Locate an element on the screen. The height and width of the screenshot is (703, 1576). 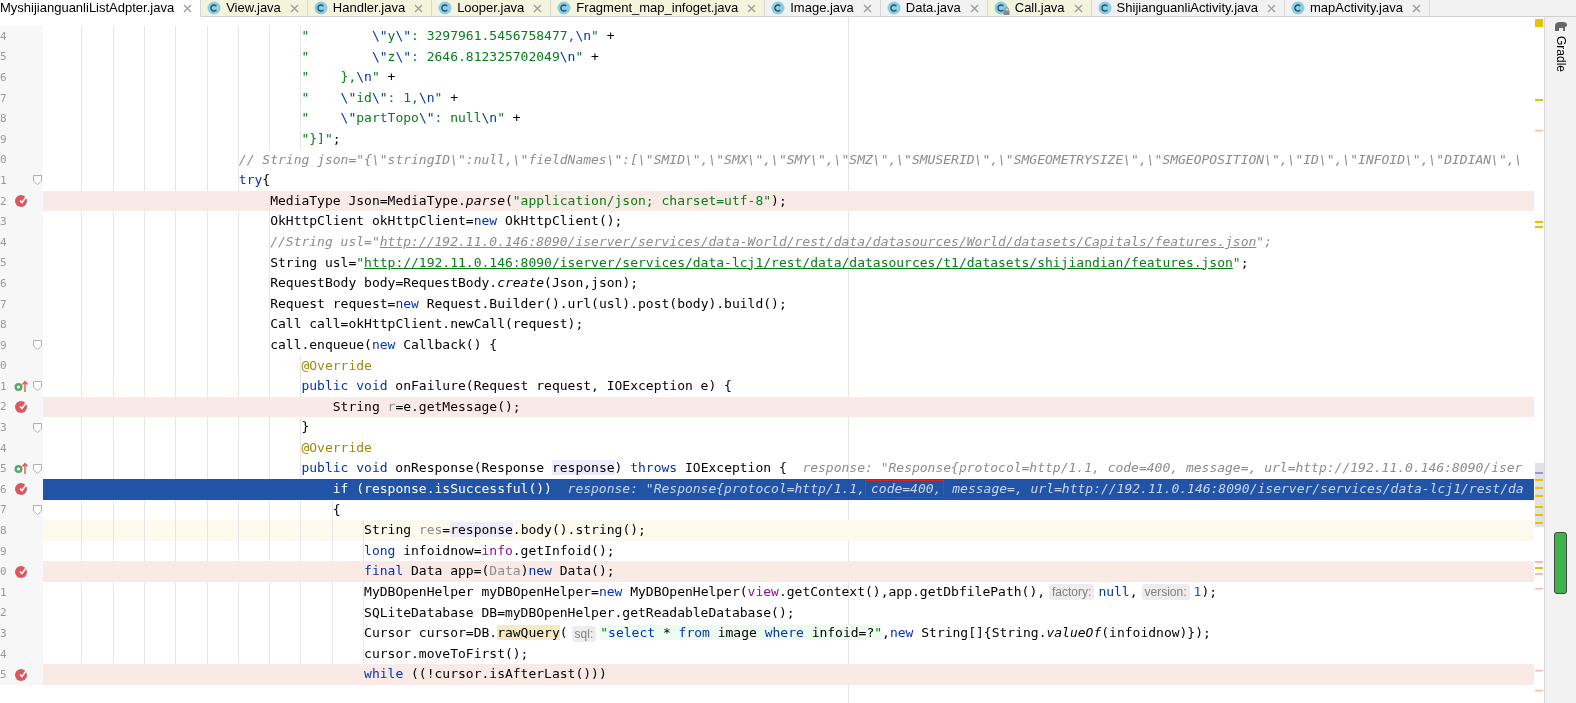
line-number: 2 is located at coordinates (4, 613).